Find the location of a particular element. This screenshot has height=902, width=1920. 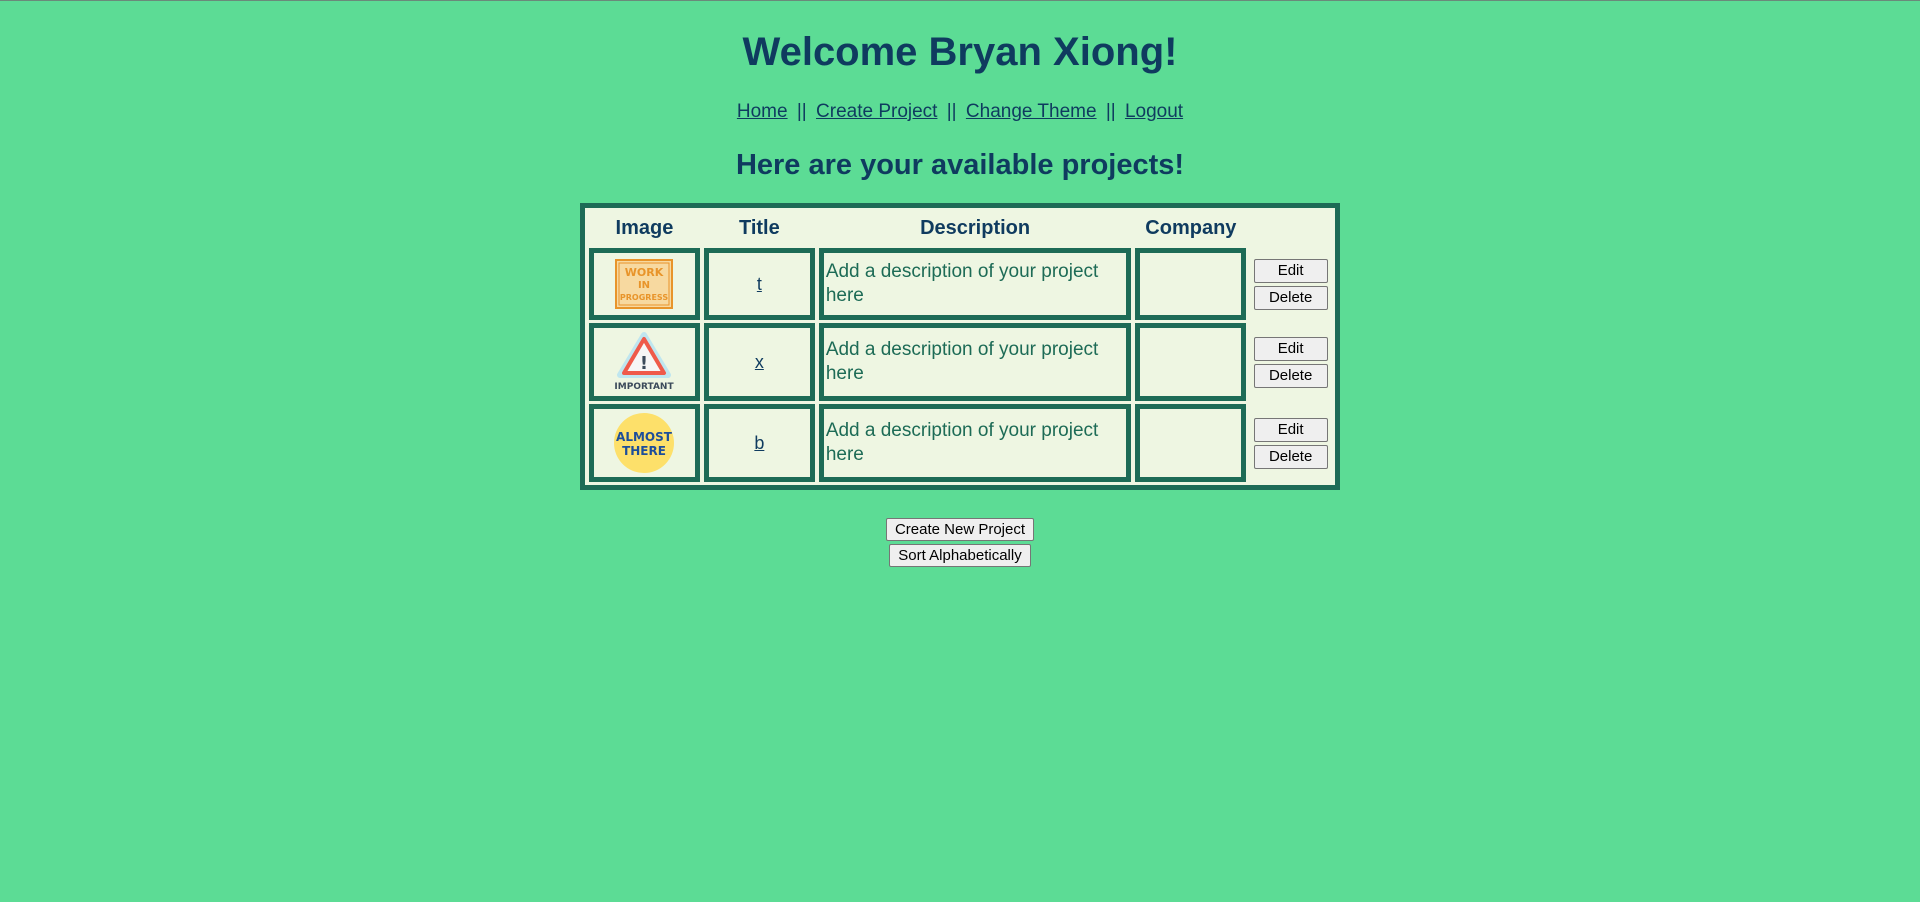

project-image-cell: ALMOST THERE is located at coordinates (644, 443).